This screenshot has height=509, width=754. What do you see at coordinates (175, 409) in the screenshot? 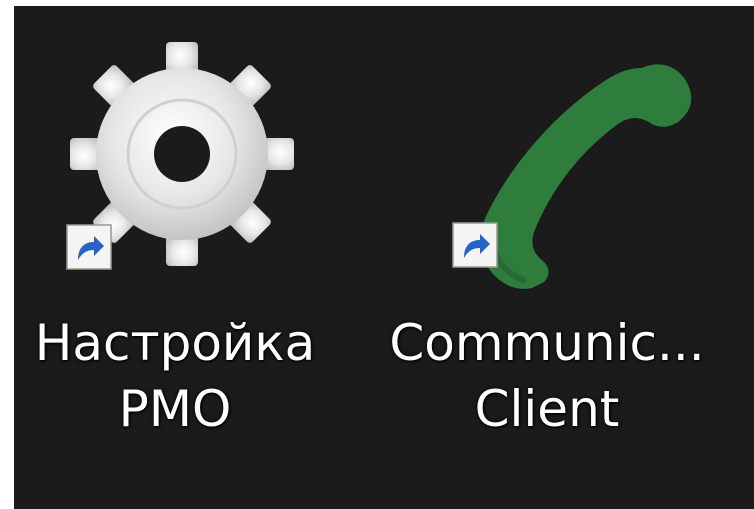
I see `shortcut-label-line-2: PMO` at bounding box center [175, 409].